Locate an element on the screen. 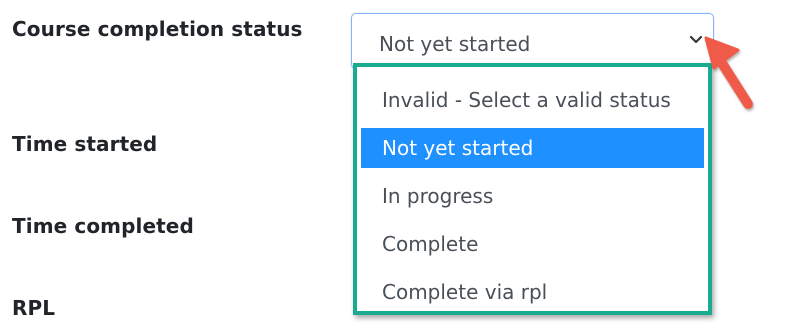  option-invalid: Invalid - Select a valid status is located at coordinates (532, 100).